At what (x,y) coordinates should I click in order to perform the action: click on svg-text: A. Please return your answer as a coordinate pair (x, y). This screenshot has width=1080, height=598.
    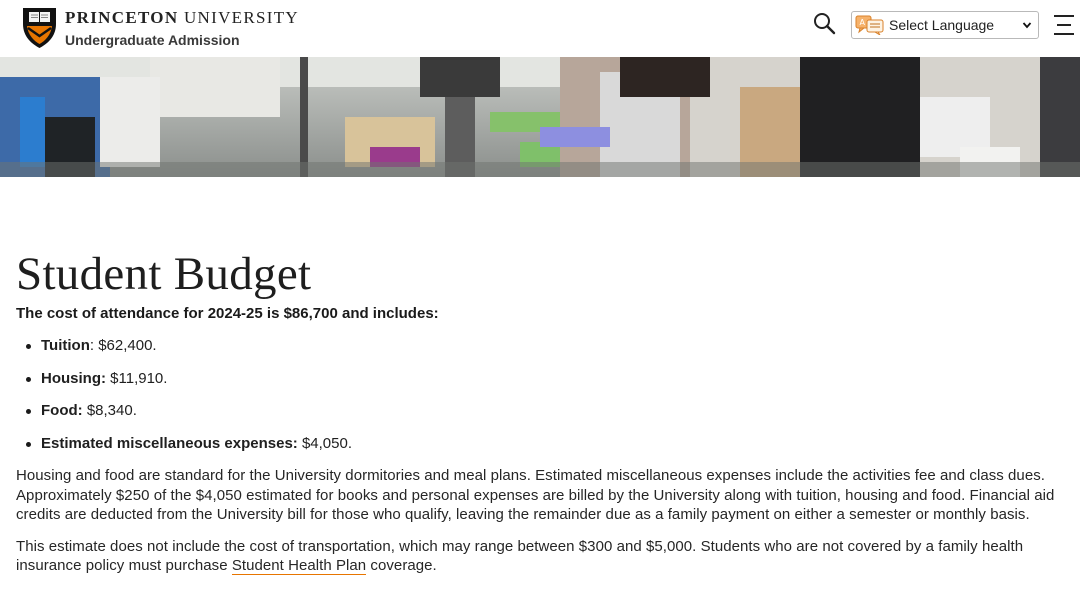
    Looking at the image, I should click on (863, 22).